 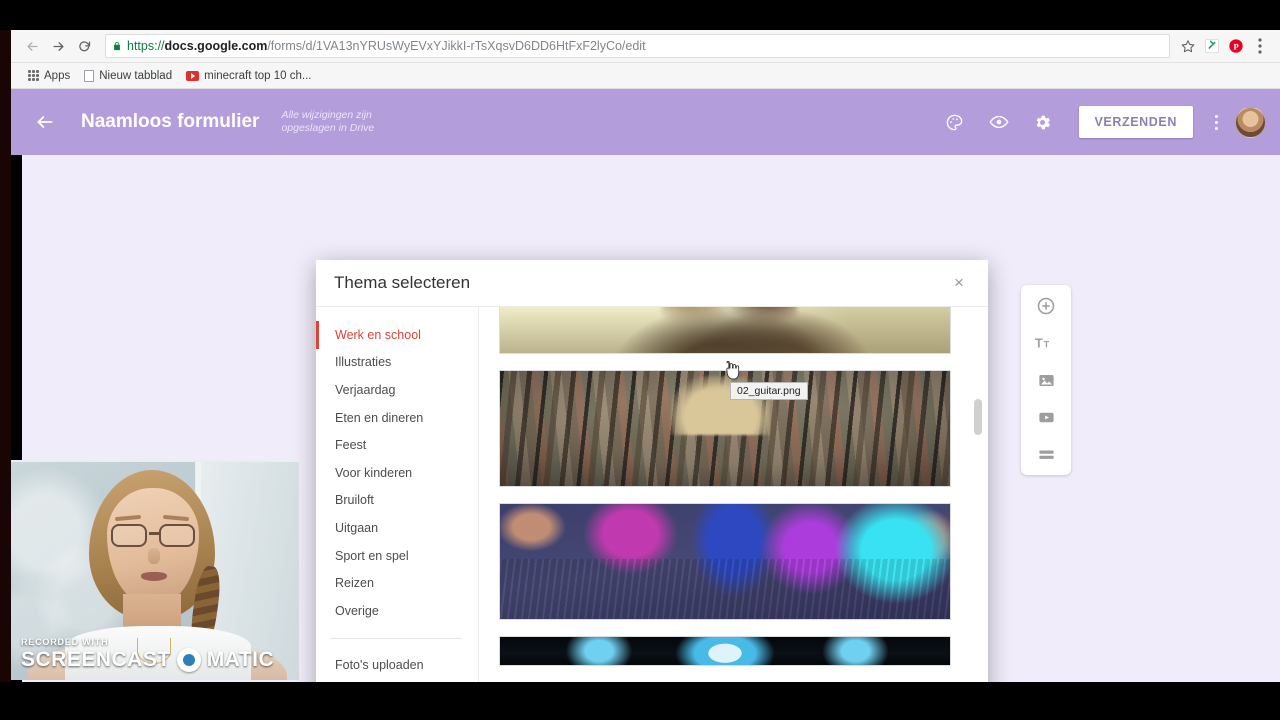 What do you see at coordinates (397, 611) in the screenshot?
I see `category-item-overige: Overige` at bounding box center [397, 611].